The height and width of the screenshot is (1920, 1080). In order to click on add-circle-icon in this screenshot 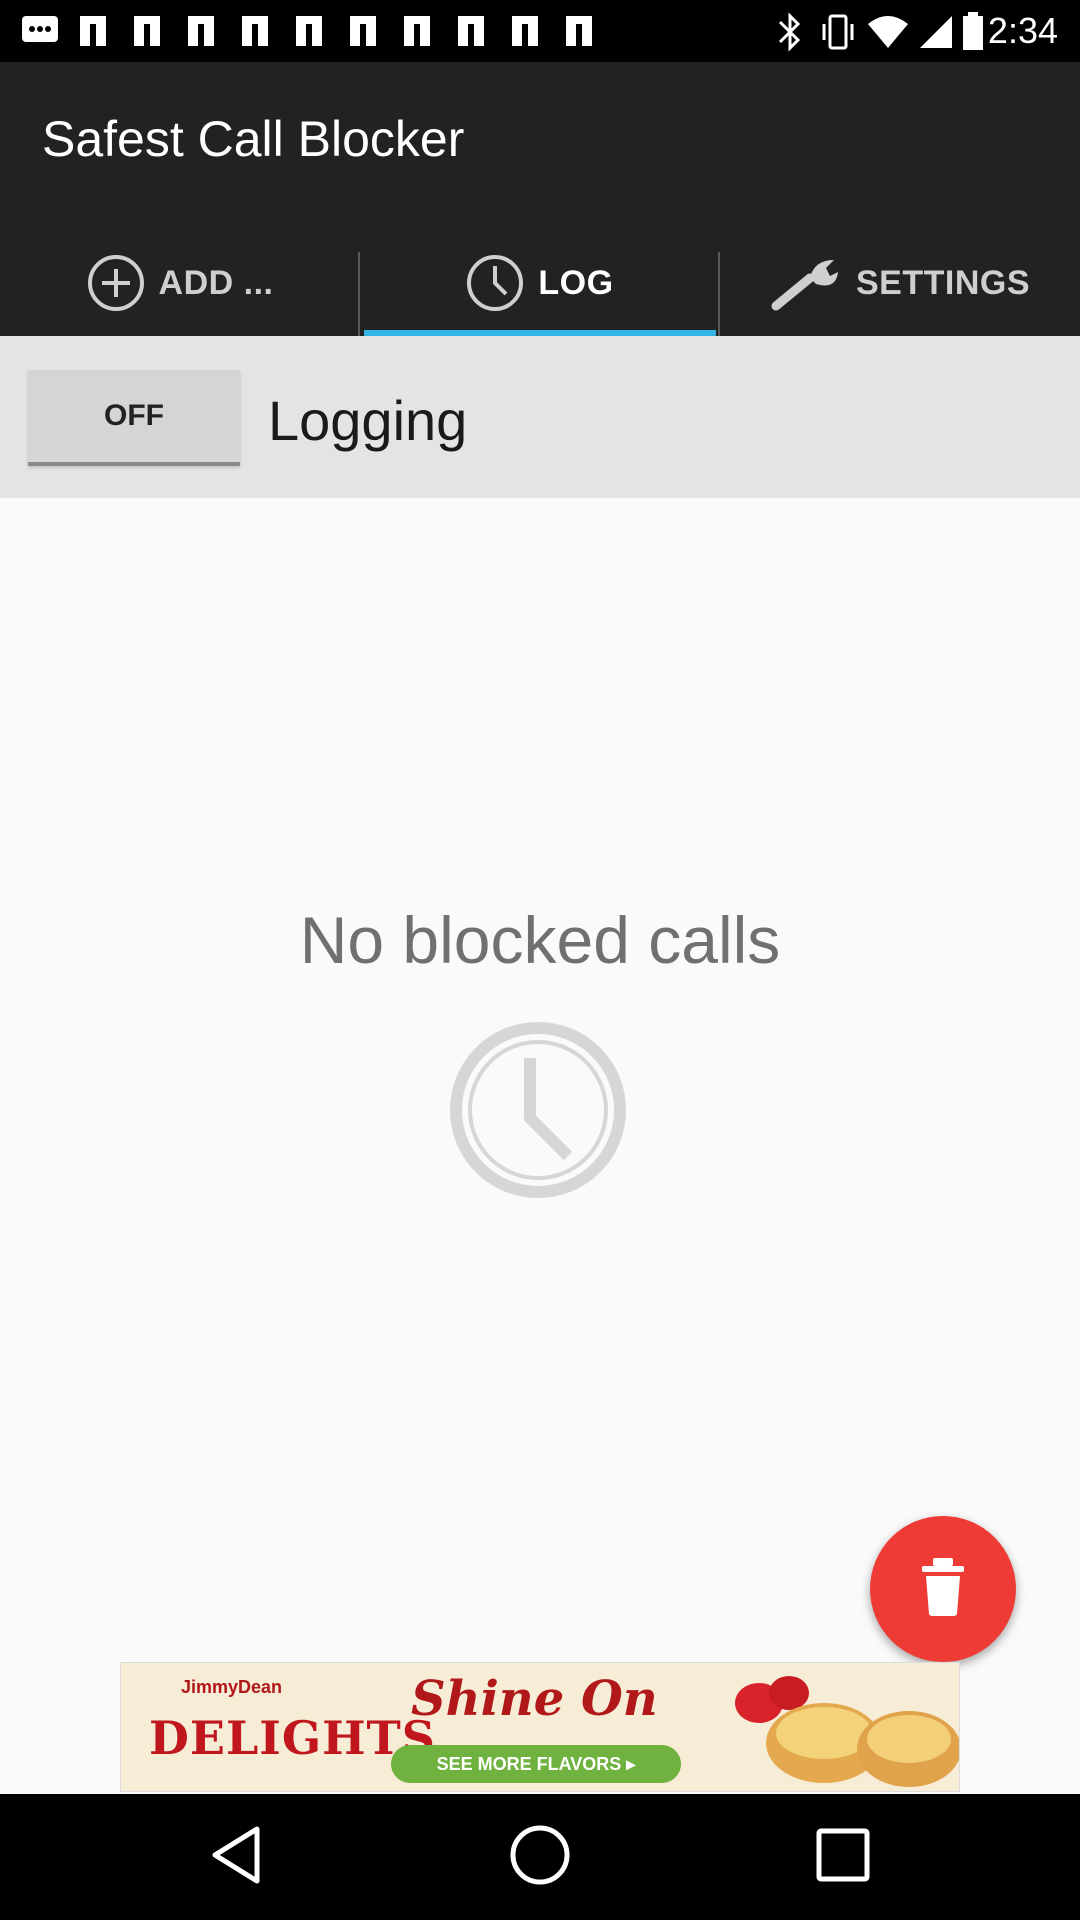, I will do `click(116, 283)`.